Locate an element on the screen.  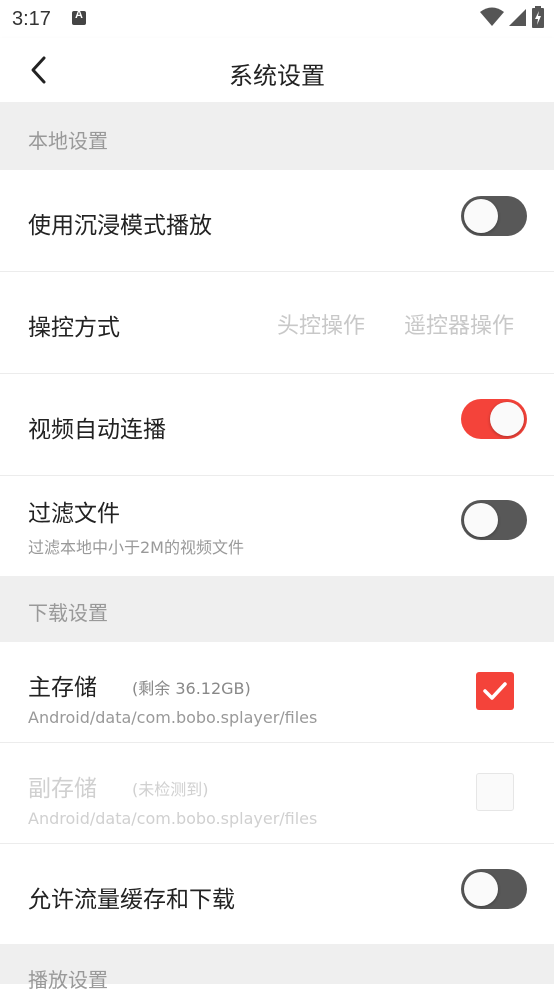
autoplay-toggle is located at coordinates (494, 419).